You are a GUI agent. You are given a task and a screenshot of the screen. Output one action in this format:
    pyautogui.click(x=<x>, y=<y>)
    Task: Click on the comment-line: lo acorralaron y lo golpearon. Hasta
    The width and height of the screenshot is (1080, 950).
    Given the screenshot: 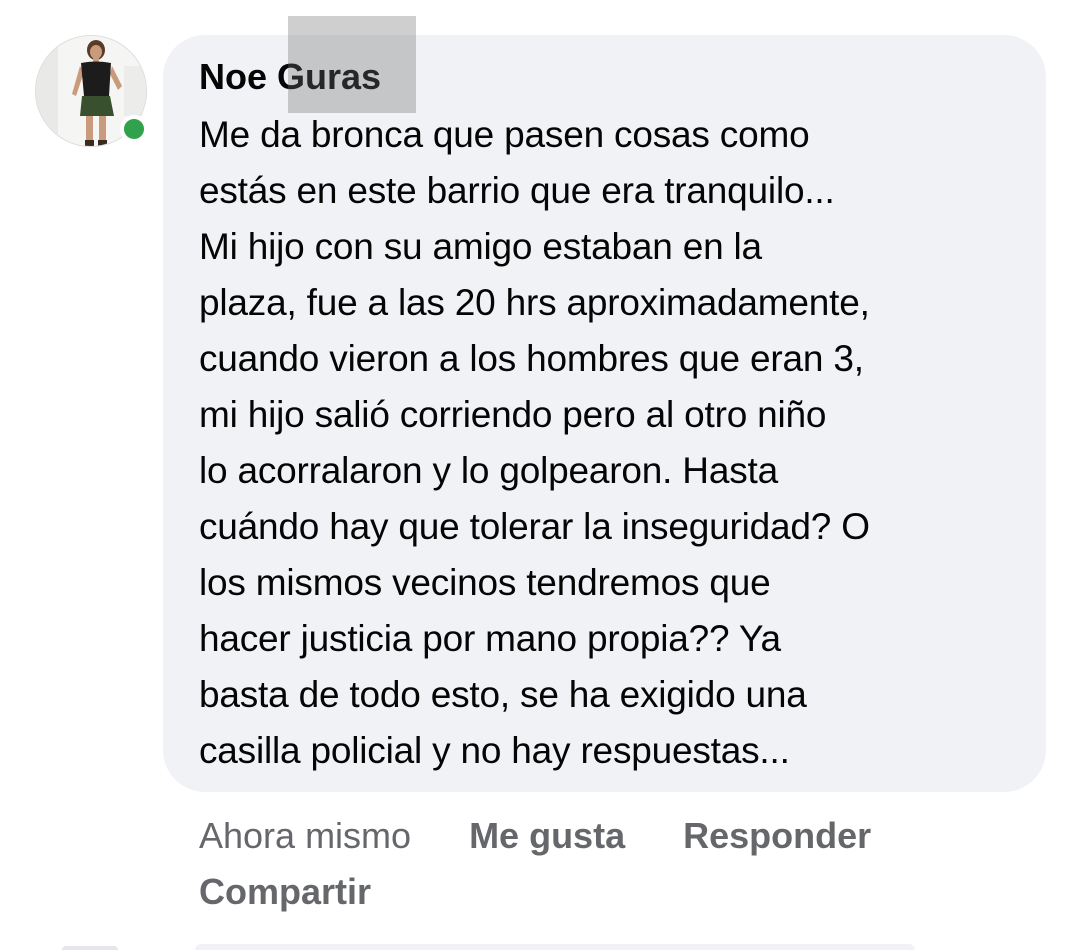 What is the action you would take?
    pyautogui.click(x=488, y=470)
    